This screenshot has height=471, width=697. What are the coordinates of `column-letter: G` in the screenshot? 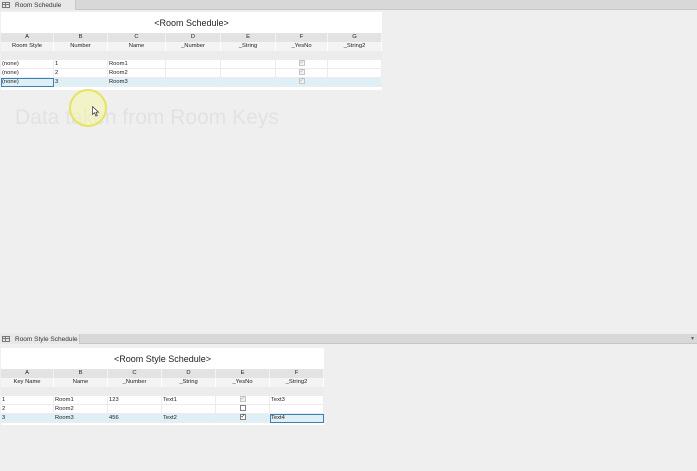 It's located at (355, 37).